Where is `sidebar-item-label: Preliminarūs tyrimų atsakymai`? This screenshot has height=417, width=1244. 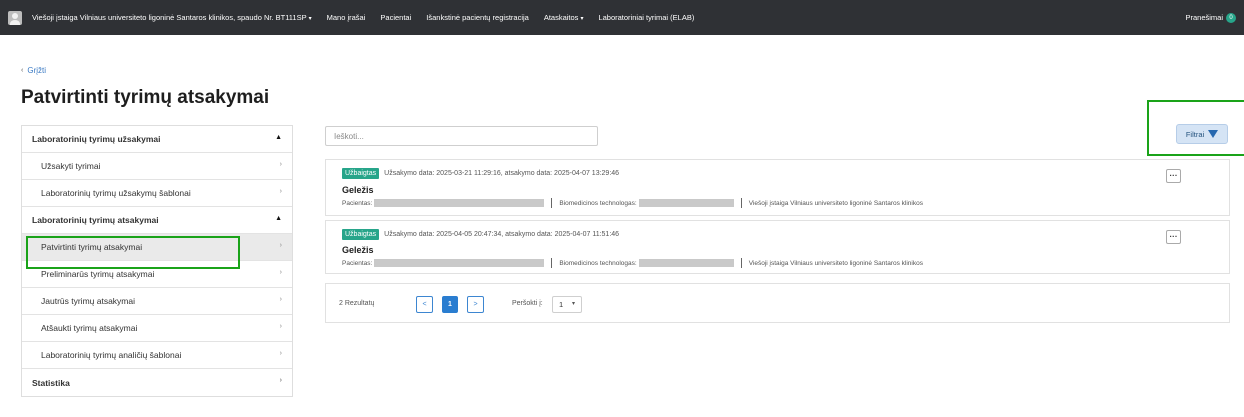 sidebar-item-label: Preliminarūs tyrimų atsakymai is located at coordinates (98, 274).